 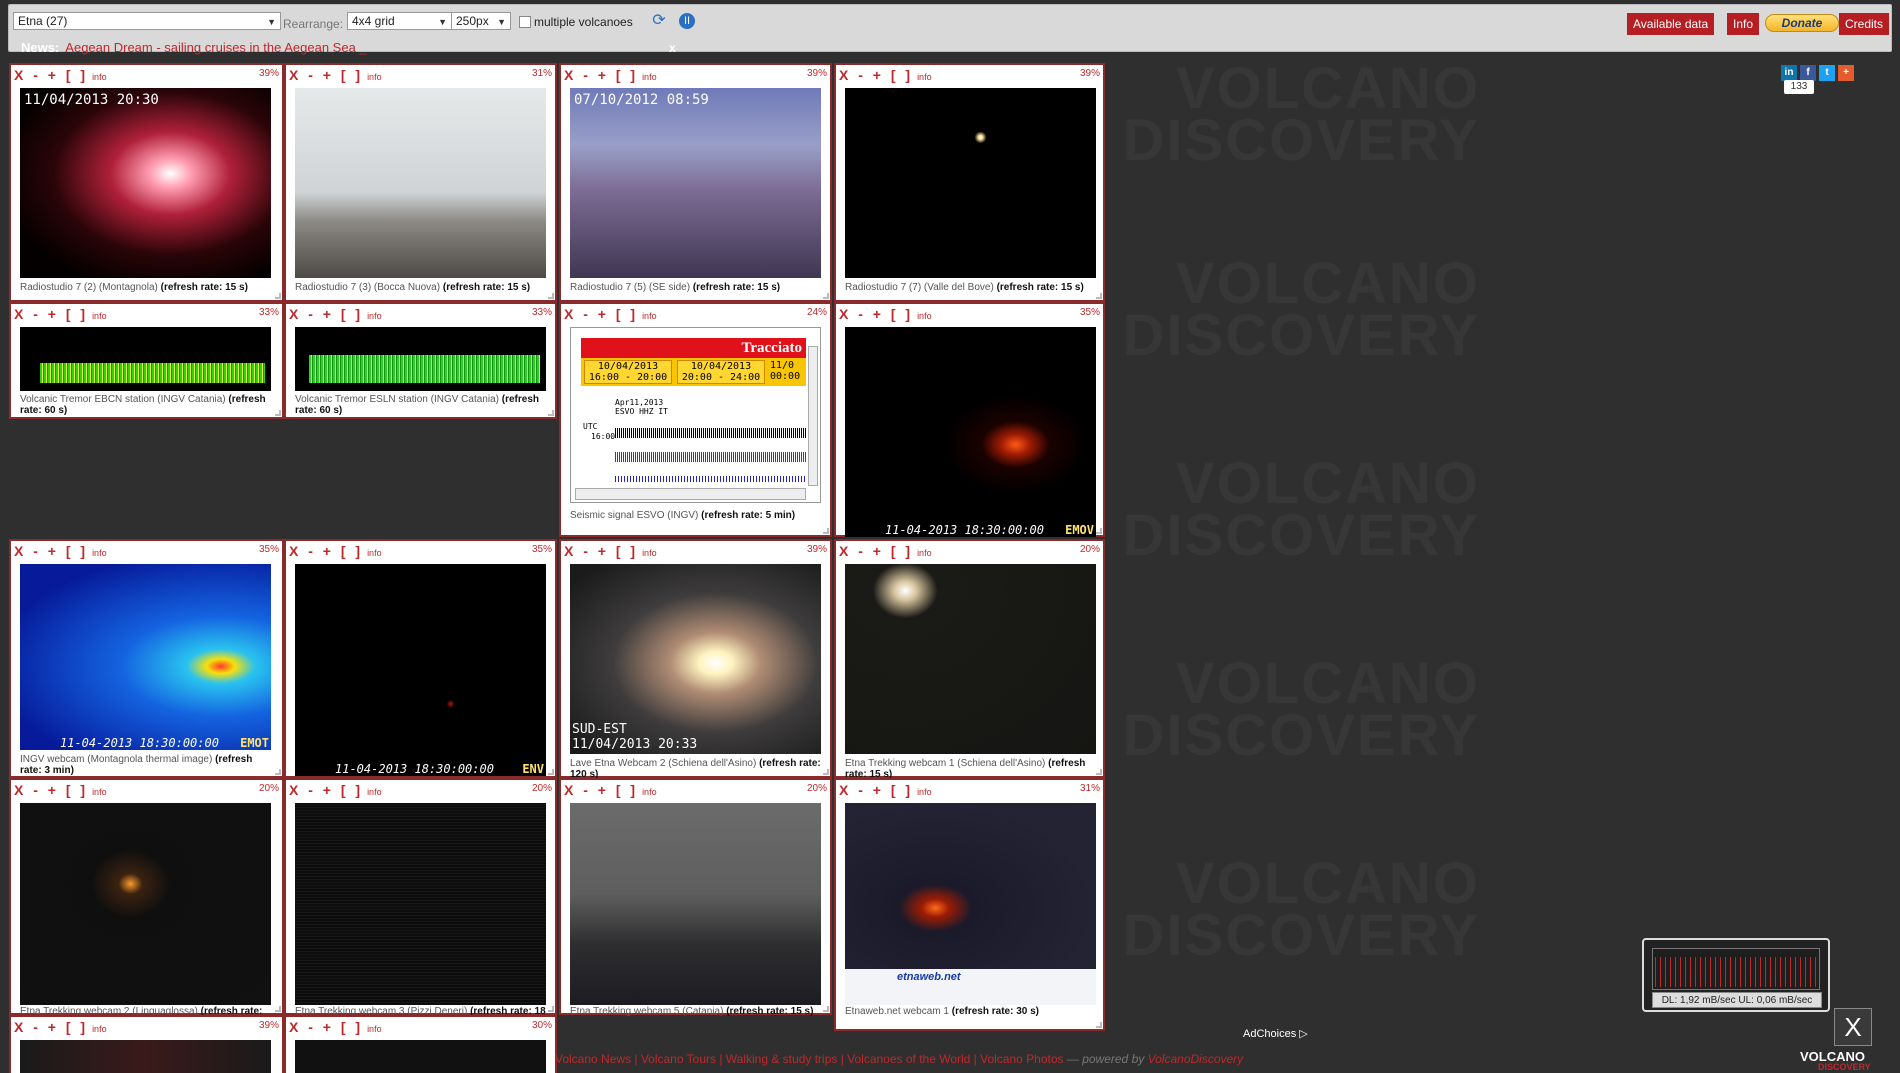 What do you see at coordinates (1802, 23) in the screenshot?
I see `donate-button: Donate` at bounding box center [1802, 23].